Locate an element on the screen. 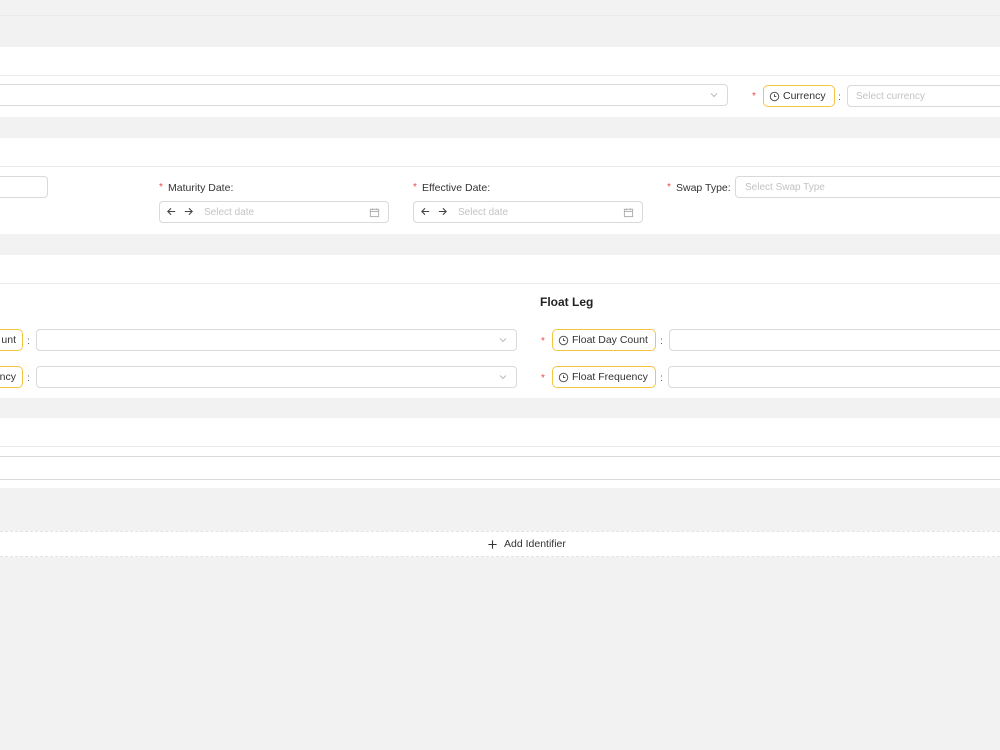 This screenshot has width=1000, height=750. maturity-date-label: Maturity Date: is located at coordinates (201, 188).